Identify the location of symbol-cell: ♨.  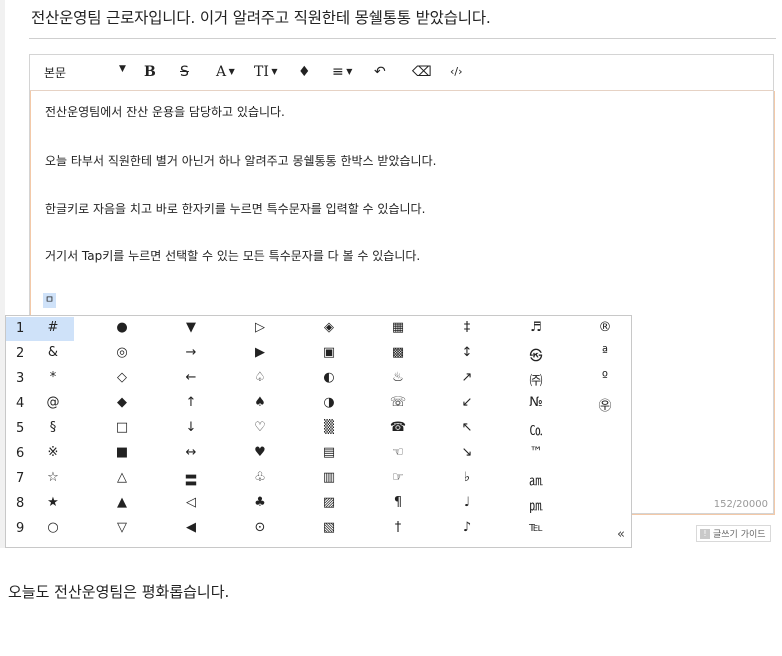
(398, 377).